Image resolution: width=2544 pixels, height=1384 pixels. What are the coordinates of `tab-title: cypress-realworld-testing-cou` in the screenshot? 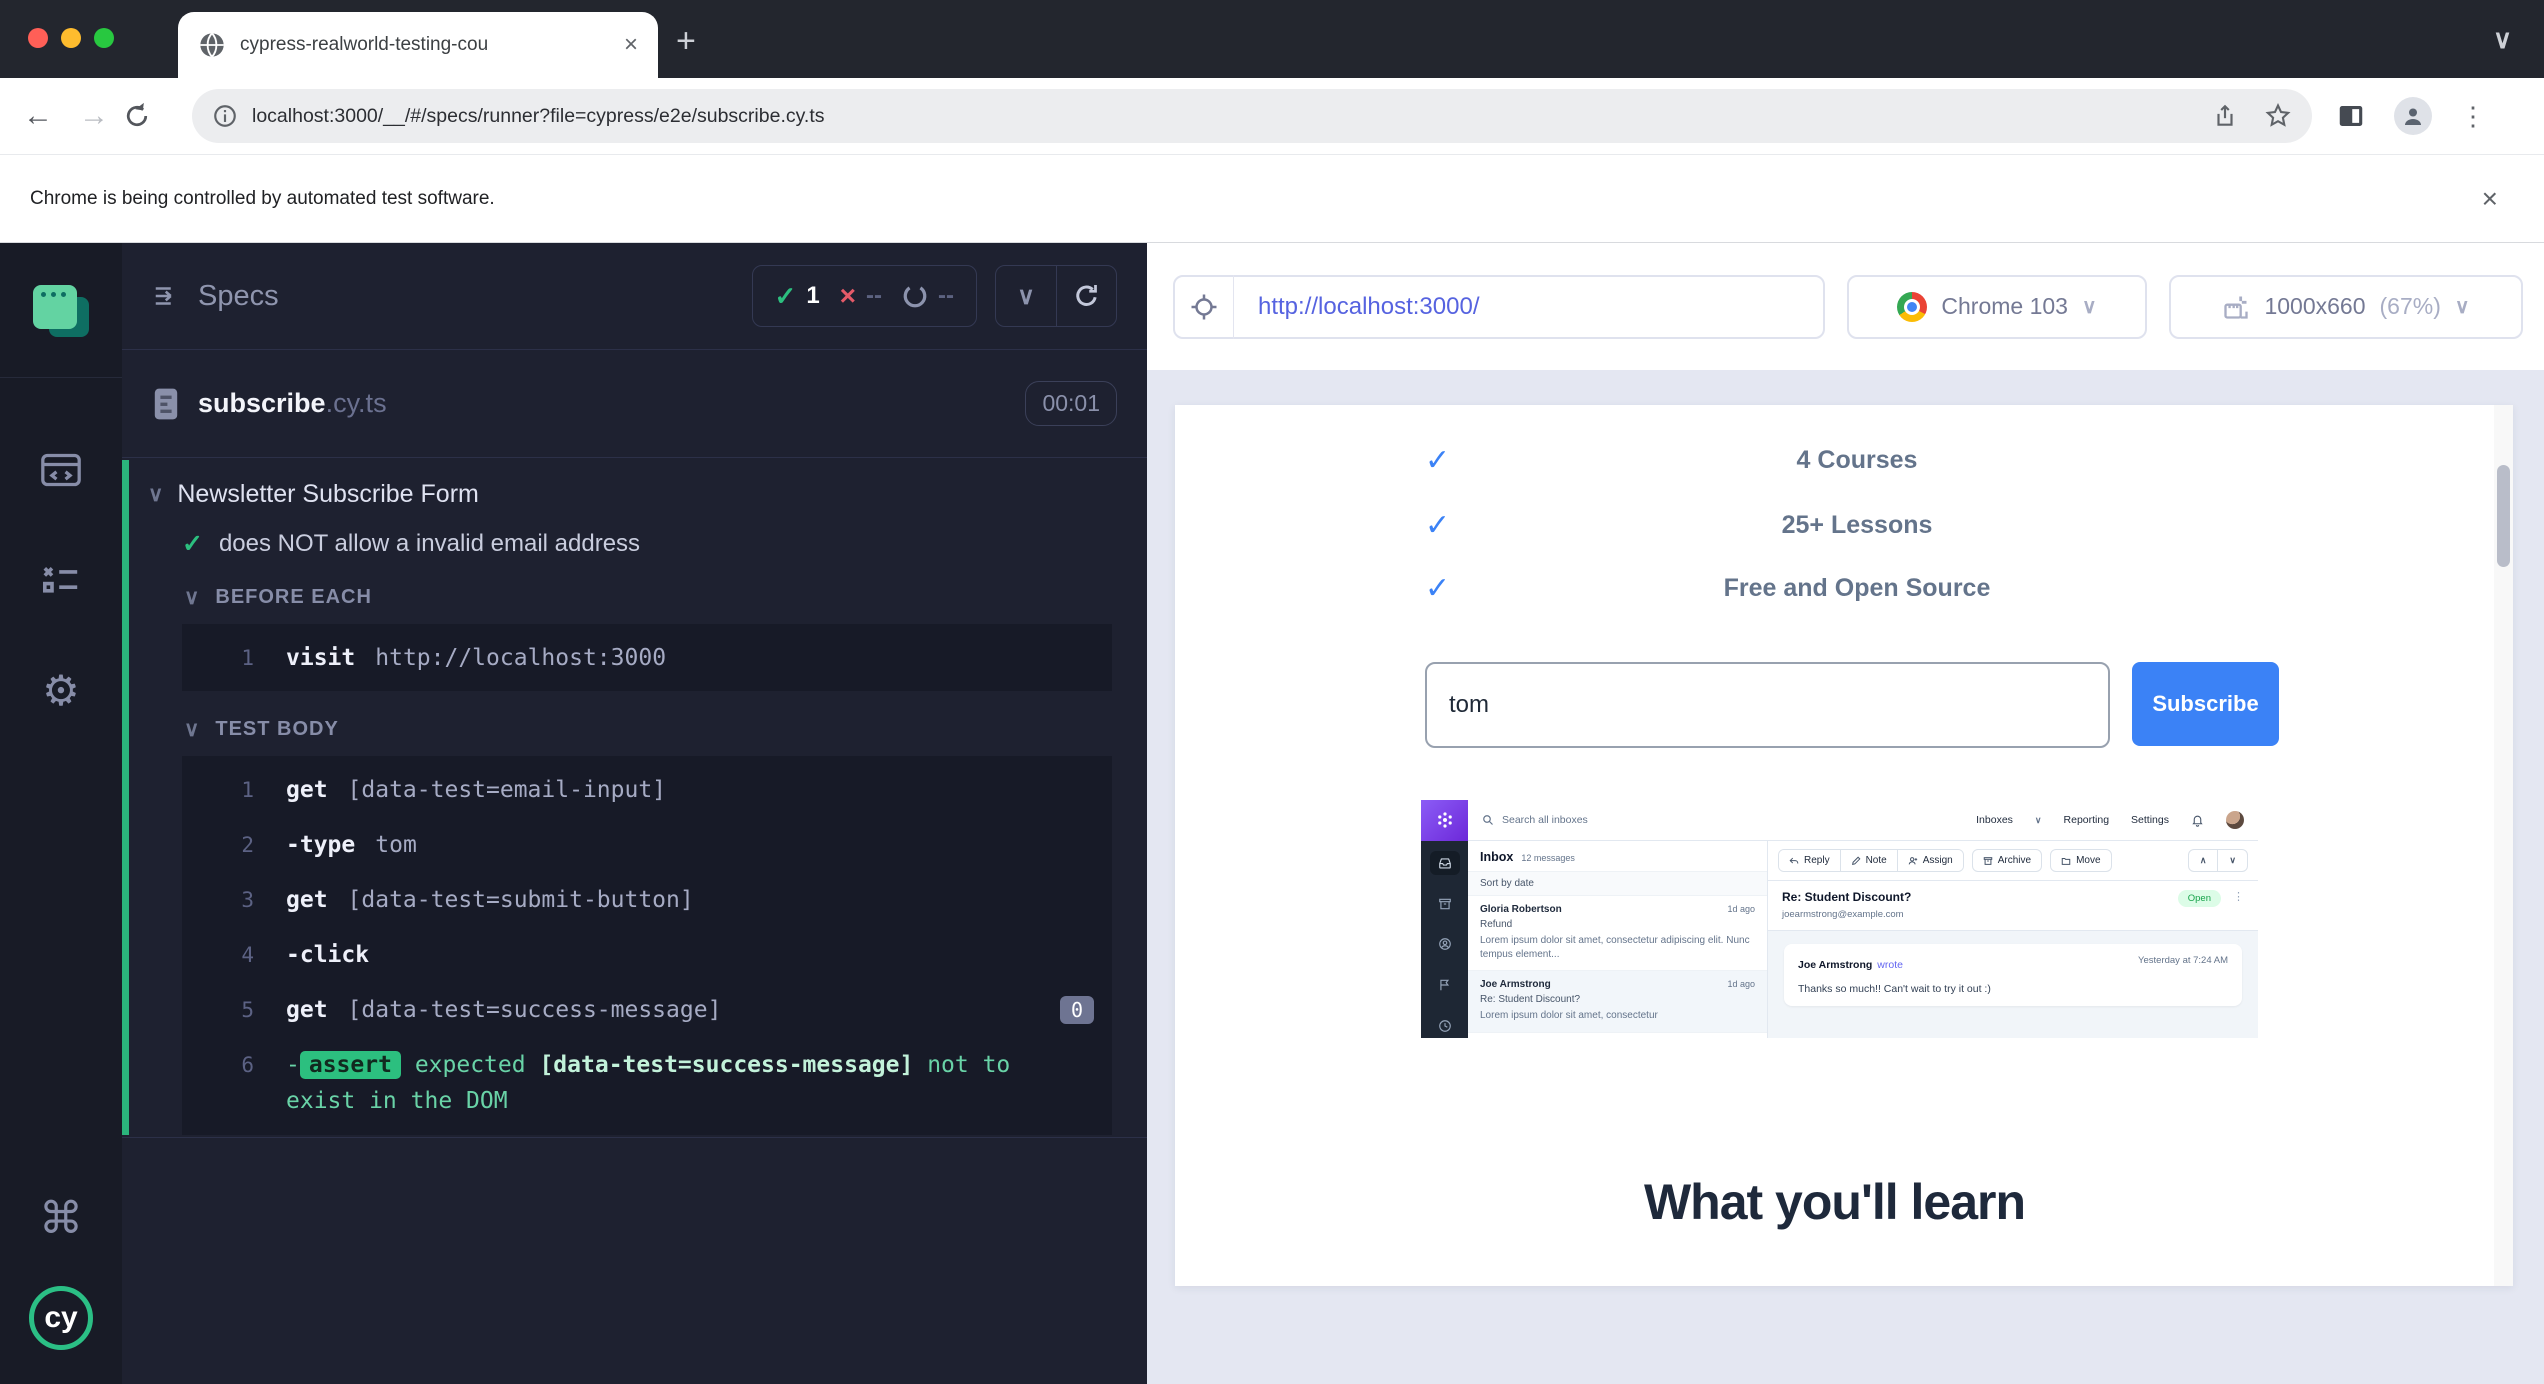 It's located at (410, 45).